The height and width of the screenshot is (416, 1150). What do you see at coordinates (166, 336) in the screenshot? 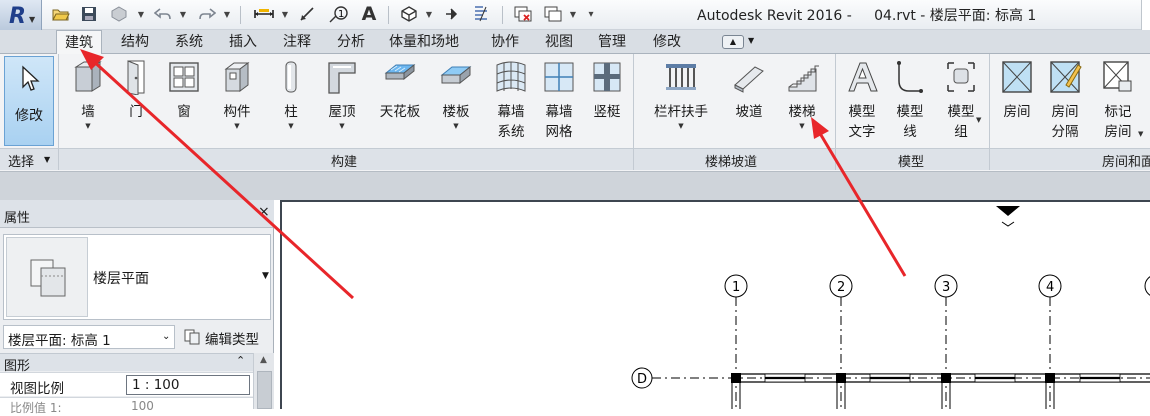
I see `chevron-down-icon: ⌄` at bounding box center [166, 336].